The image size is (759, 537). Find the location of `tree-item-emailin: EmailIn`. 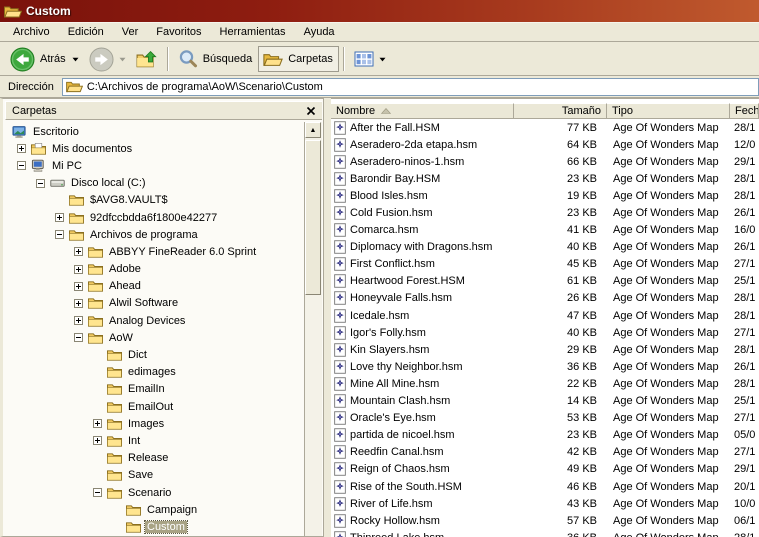

tree-item-emailin: EmailIn is located at coordinates (154, 389).